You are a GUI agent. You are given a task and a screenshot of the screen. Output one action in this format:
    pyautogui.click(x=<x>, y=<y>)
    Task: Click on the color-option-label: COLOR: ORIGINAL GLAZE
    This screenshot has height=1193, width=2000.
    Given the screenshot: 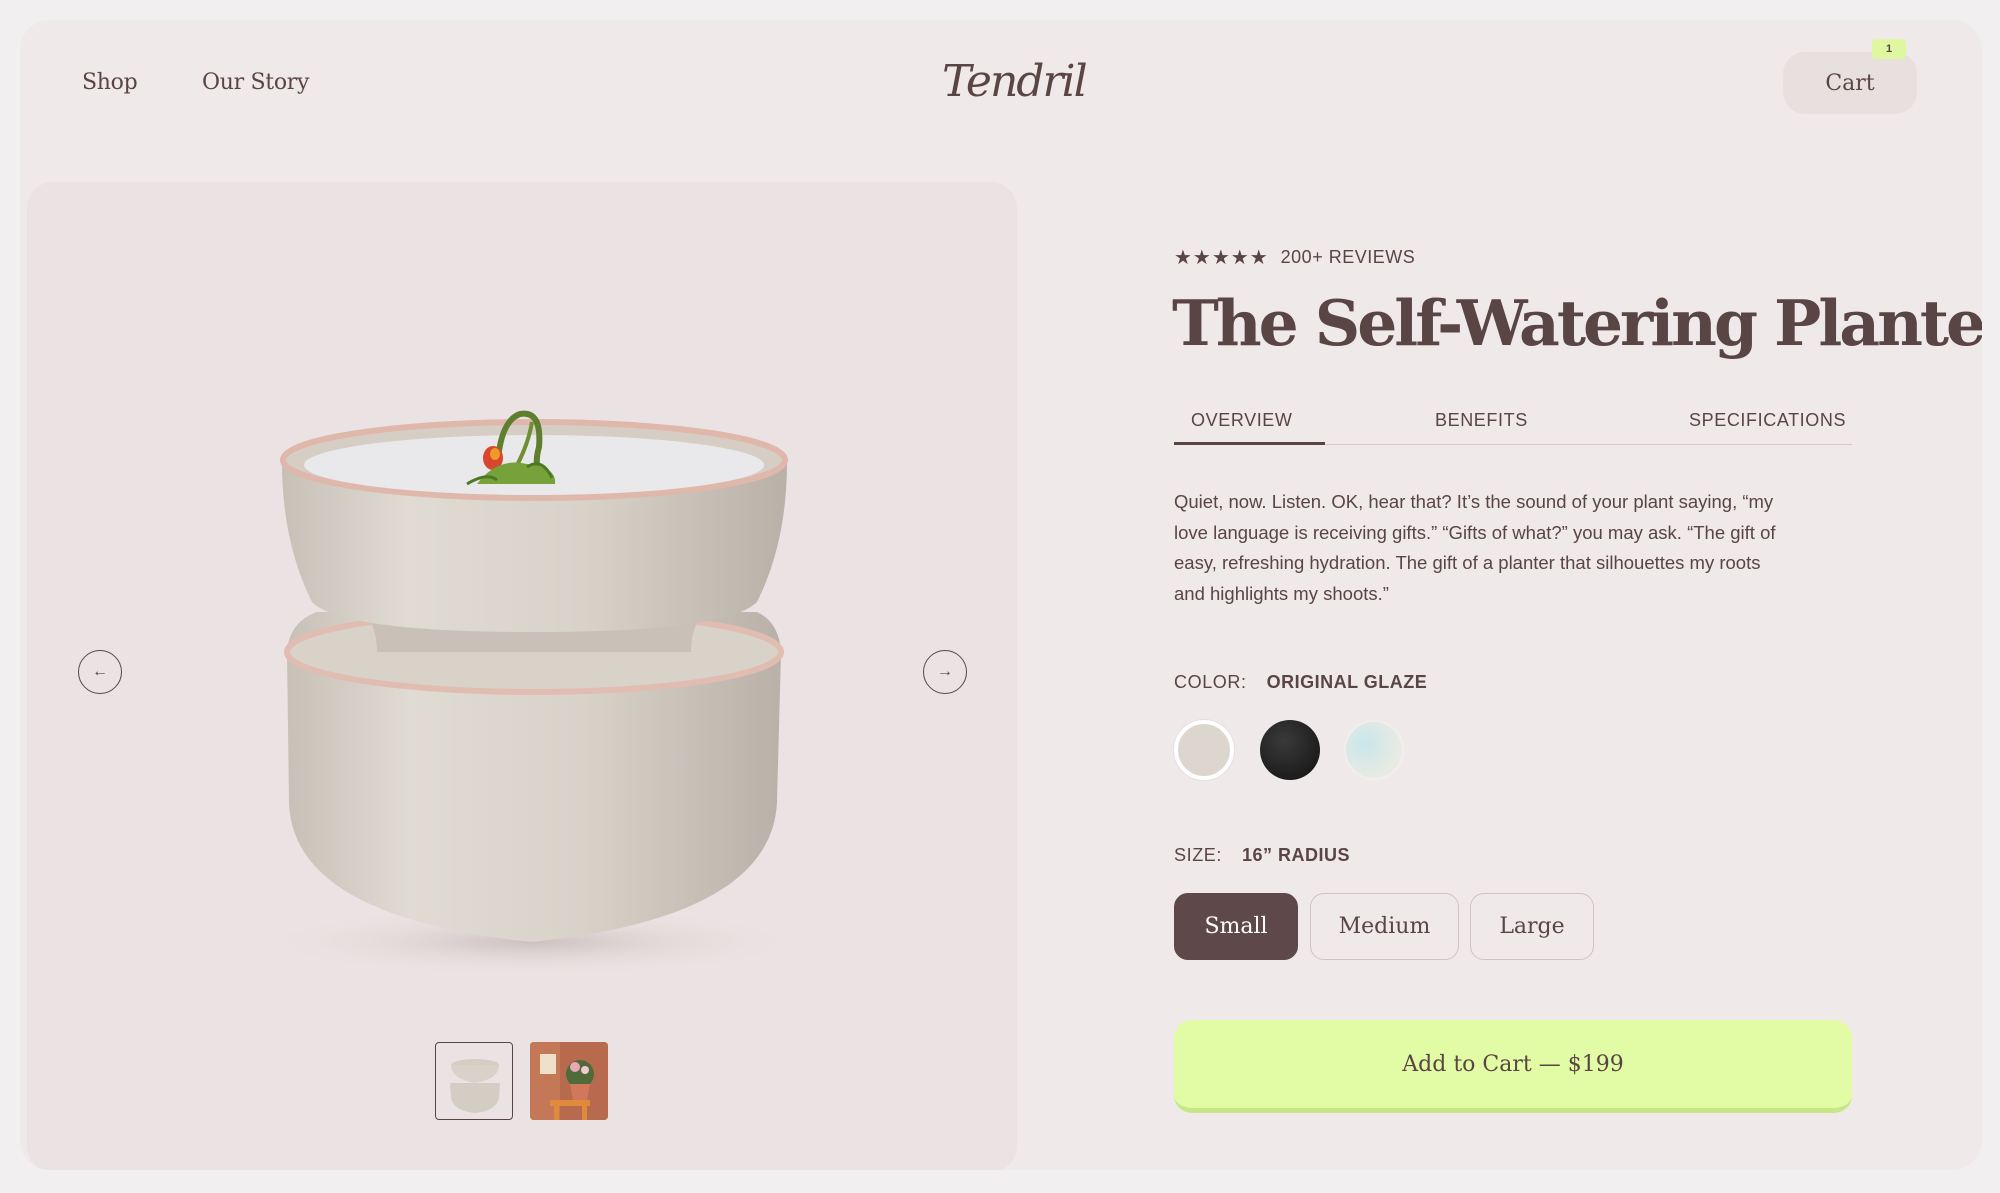 What is the action you would take?
    pyautogui.click(x=1300, y=682)
    